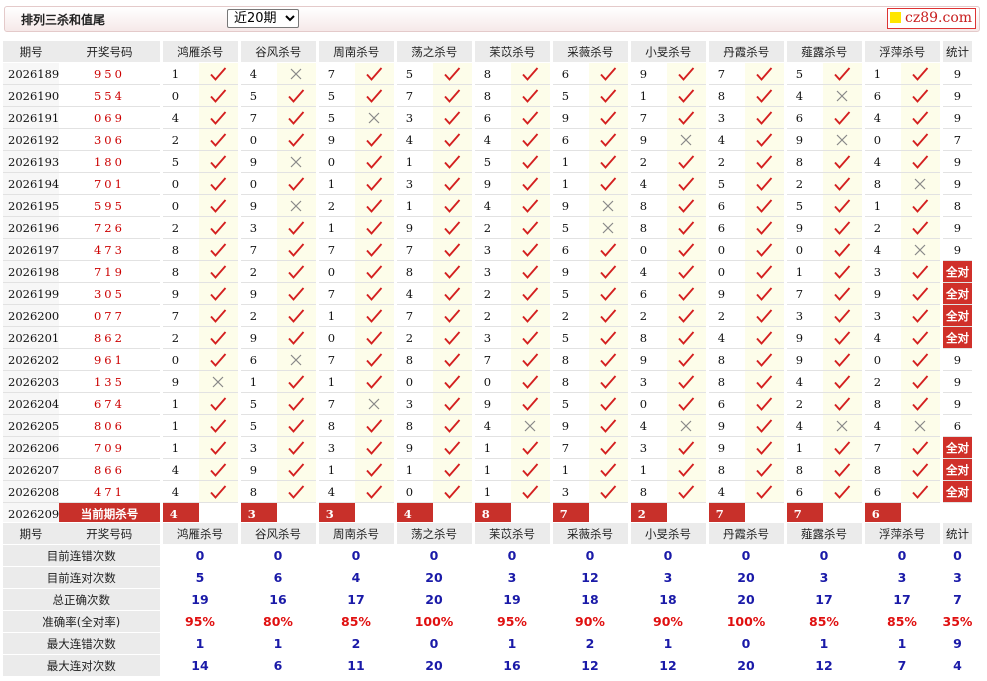 This screenshot has width=987, height=681. What do you see at coordinates (745, 533) in the screenshot?
I see `stats-header-expert: 丹霞杀号` at bounding box center [745, 533].